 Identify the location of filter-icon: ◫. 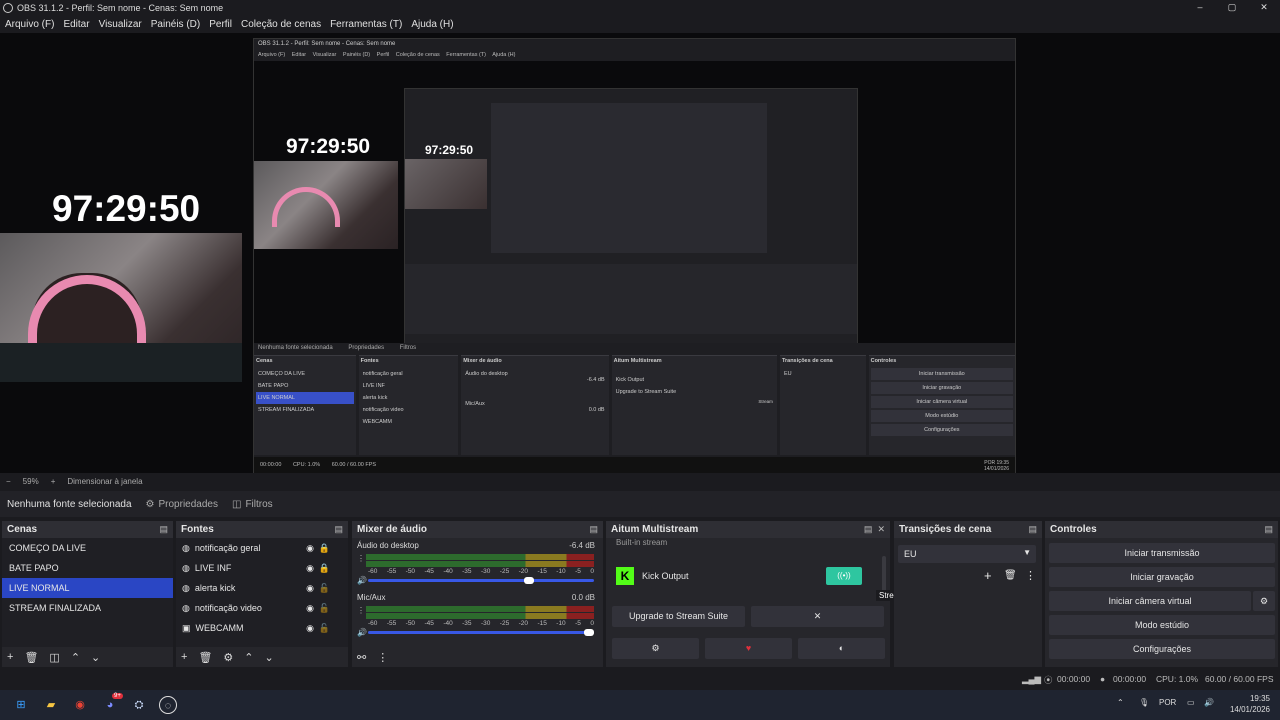
(54, 657).